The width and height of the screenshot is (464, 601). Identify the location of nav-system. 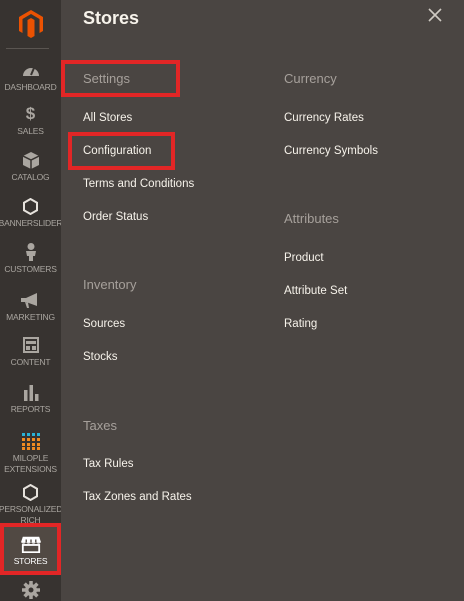
(30, 590).